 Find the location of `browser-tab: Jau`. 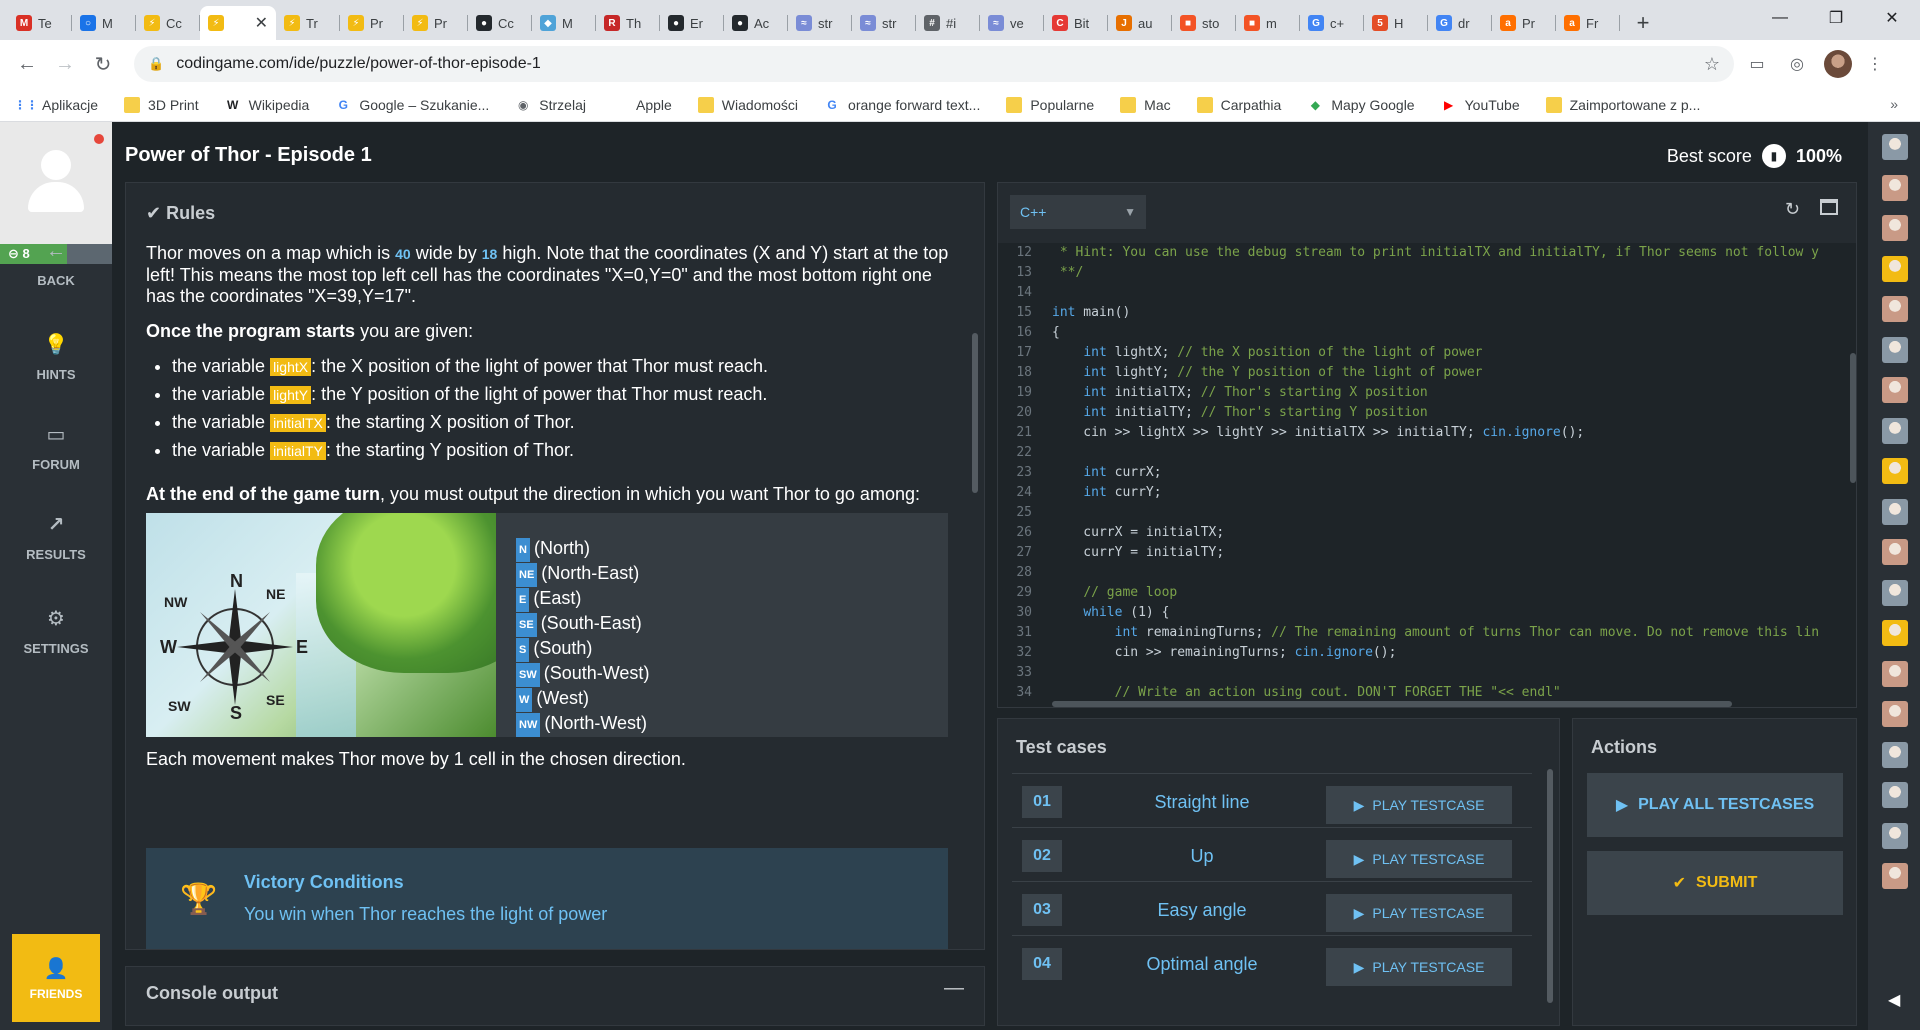

browser-tab: Jau is located at coordinates (1140, 23).